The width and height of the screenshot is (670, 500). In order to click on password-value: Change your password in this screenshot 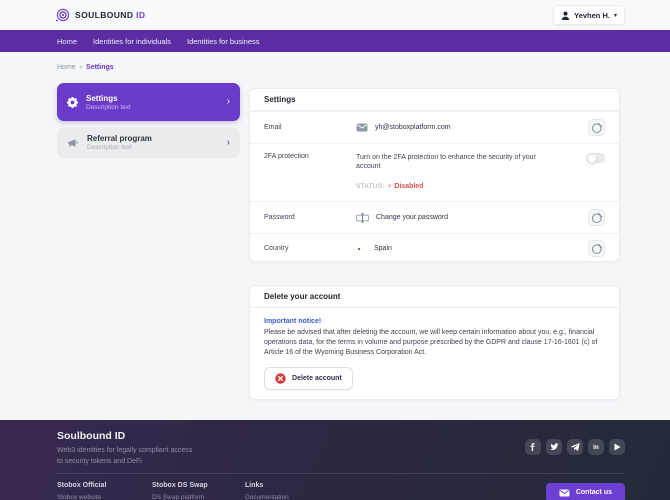, I will do `click(412, 217)`.